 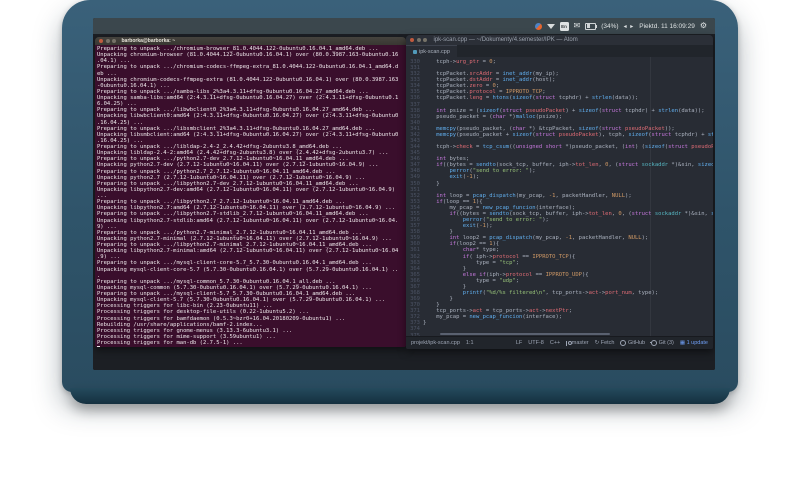 What do you see at coordinates (564, 26) in the screenshot?
I see `keyboard-indicator: En` at bounding box center [564, 26].